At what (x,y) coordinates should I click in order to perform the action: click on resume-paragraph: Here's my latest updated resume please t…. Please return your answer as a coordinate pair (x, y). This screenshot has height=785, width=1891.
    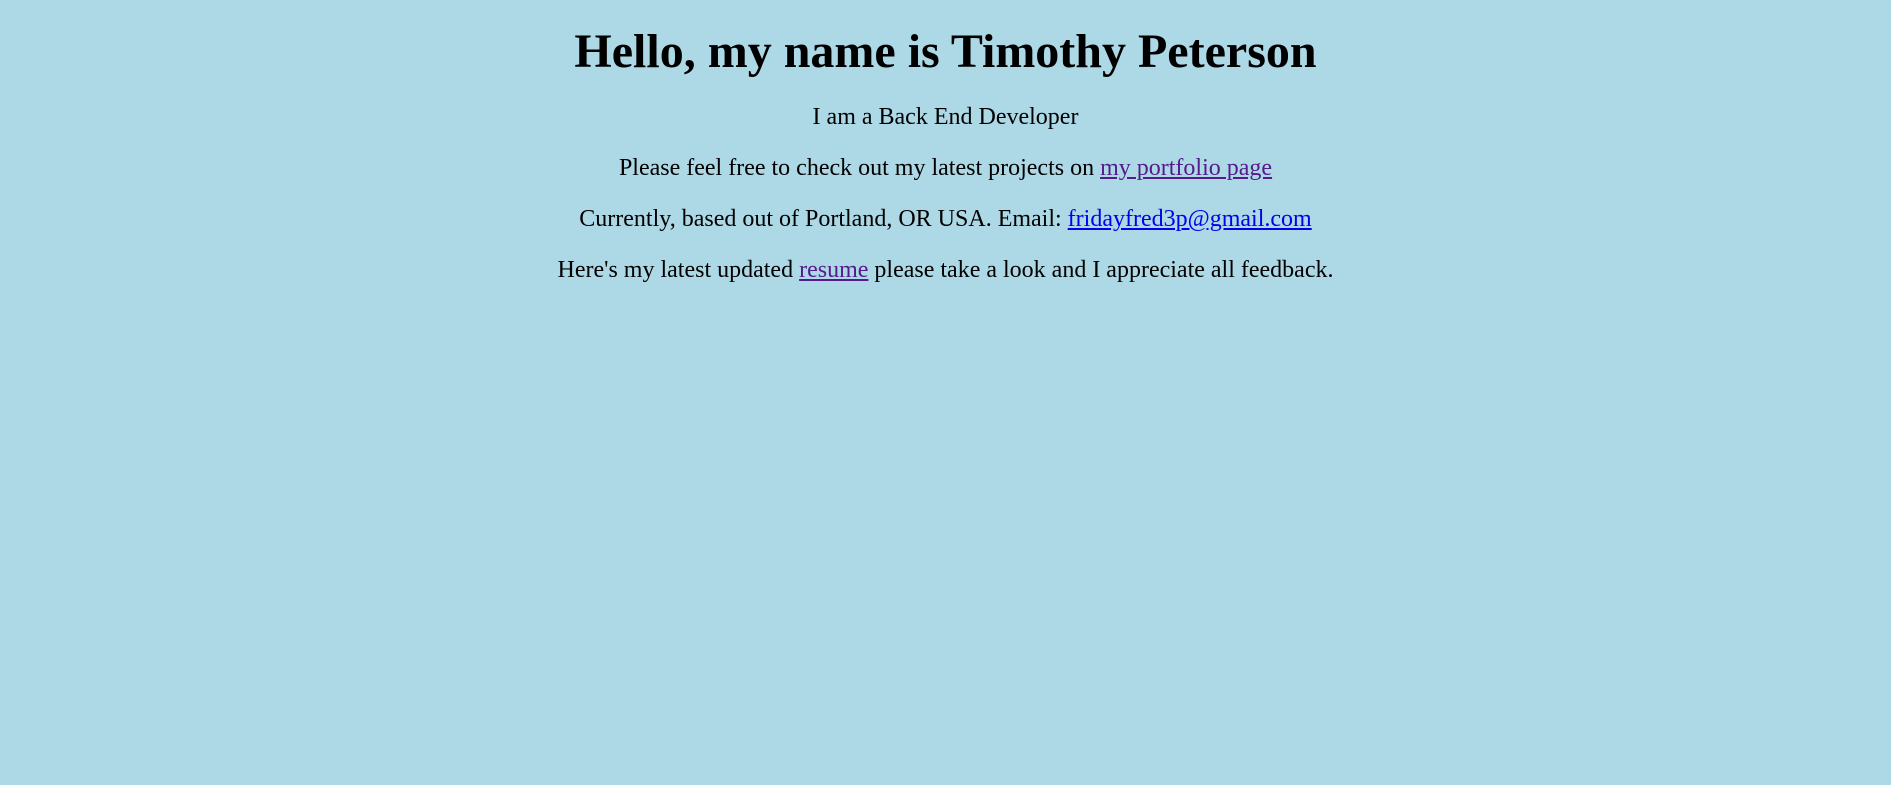
    Looking at the image, I should click on (945, 270).